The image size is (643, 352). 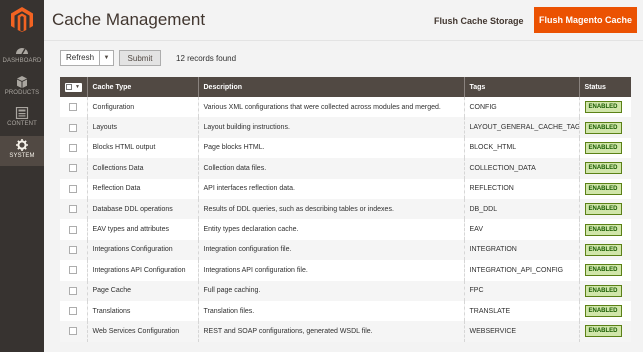 What do you see at coordinates (330, 188) in the screenshot?
I see `description-cell: API interfaces reflection data.` at bounding box center [330, 188].